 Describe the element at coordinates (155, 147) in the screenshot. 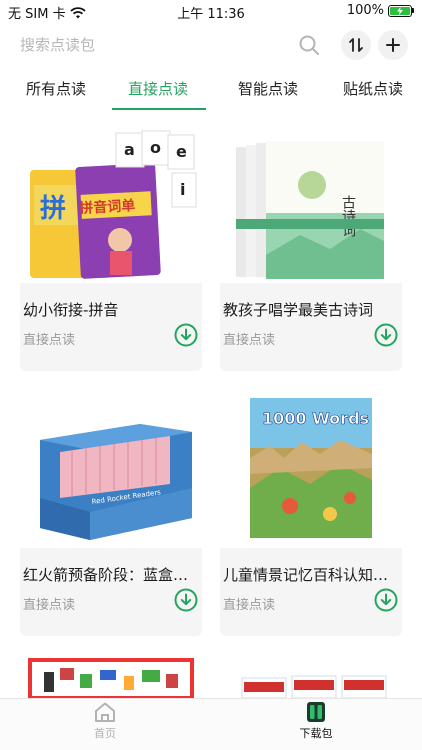

I see `svg-text: o` at that location.